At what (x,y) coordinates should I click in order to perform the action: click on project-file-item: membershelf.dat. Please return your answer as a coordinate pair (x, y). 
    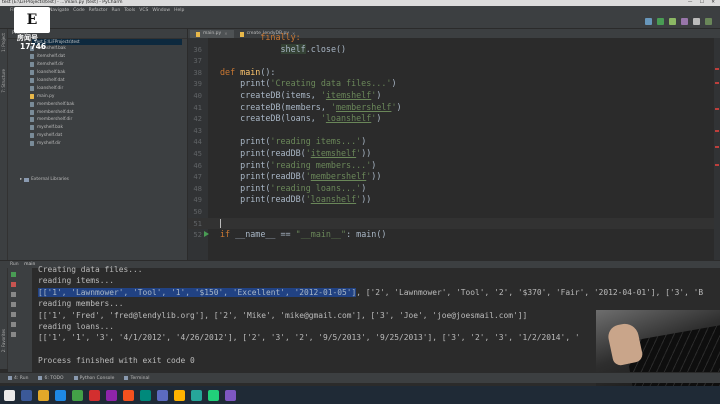
    Looking at the image, I should click on (52, 112).